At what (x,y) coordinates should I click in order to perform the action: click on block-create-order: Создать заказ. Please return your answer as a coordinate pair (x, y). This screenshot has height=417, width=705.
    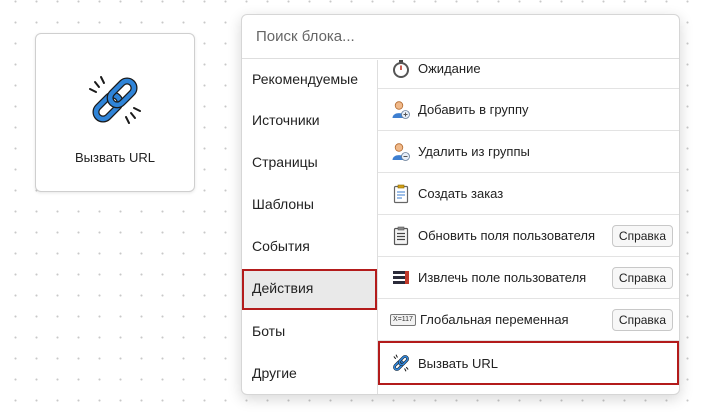
    Looking at the image, I should click on (528, 194).